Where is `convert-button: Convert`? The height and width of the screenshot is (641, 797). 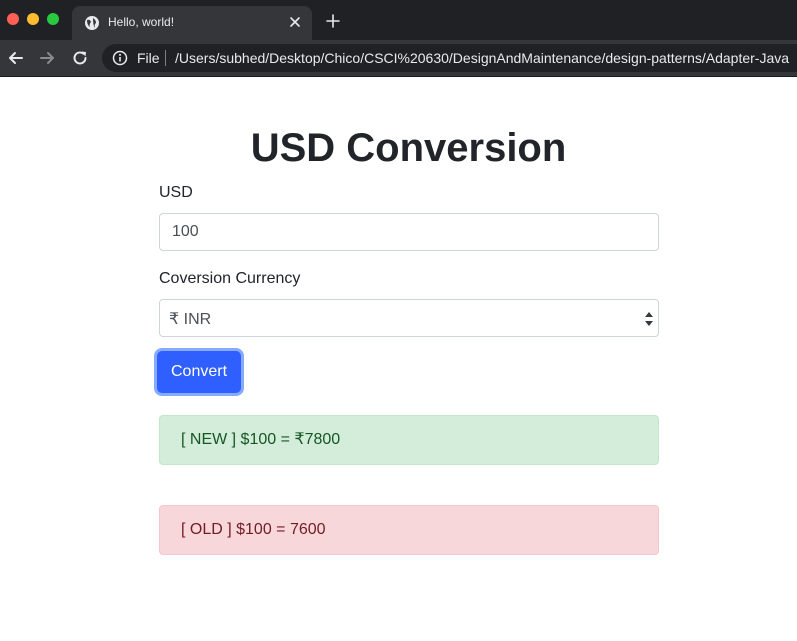 convert-button: Convert is located at coordinates (199, 372).